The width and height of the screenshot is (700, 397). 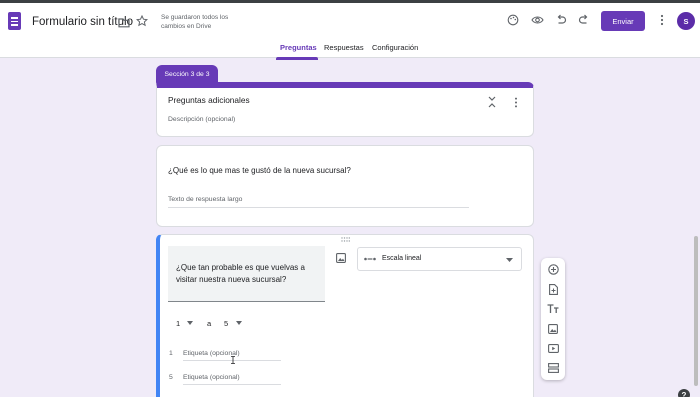 I want to click on collapse-section-icon, so click(x=492, y=102).